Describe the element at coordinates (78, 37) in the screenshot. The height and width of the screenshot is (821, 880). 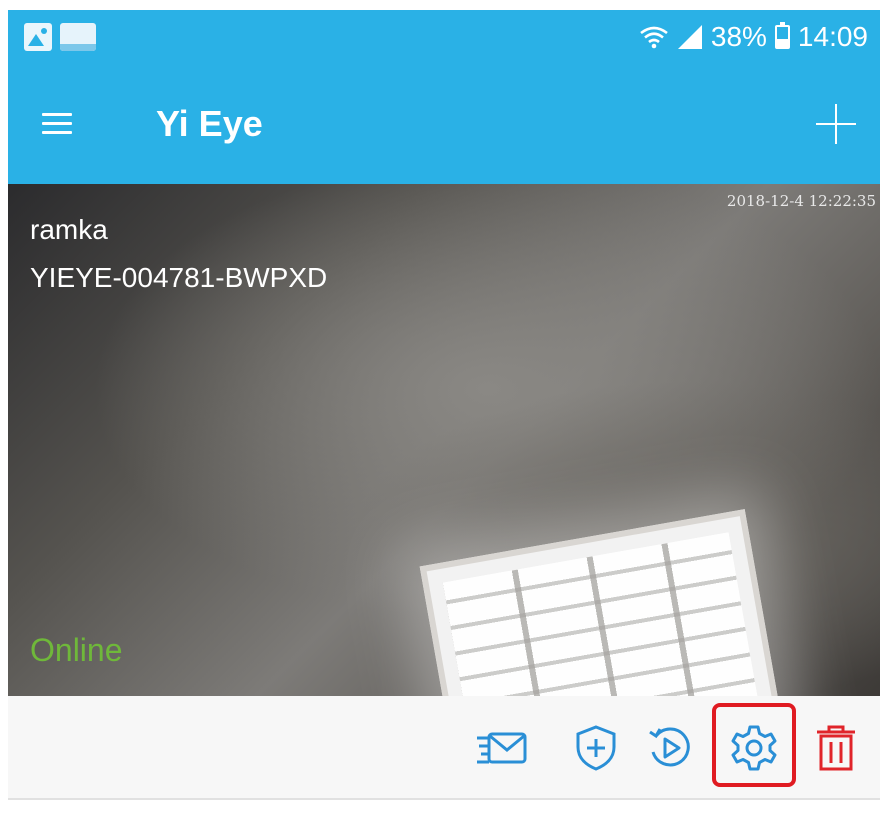
I see `orange-icon` at that location.